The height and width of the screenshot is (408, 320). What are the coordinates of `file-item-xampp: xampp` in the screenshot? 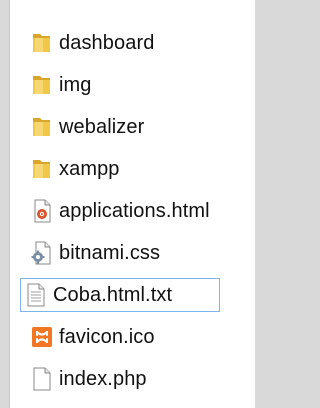 It's located at (75, 169).